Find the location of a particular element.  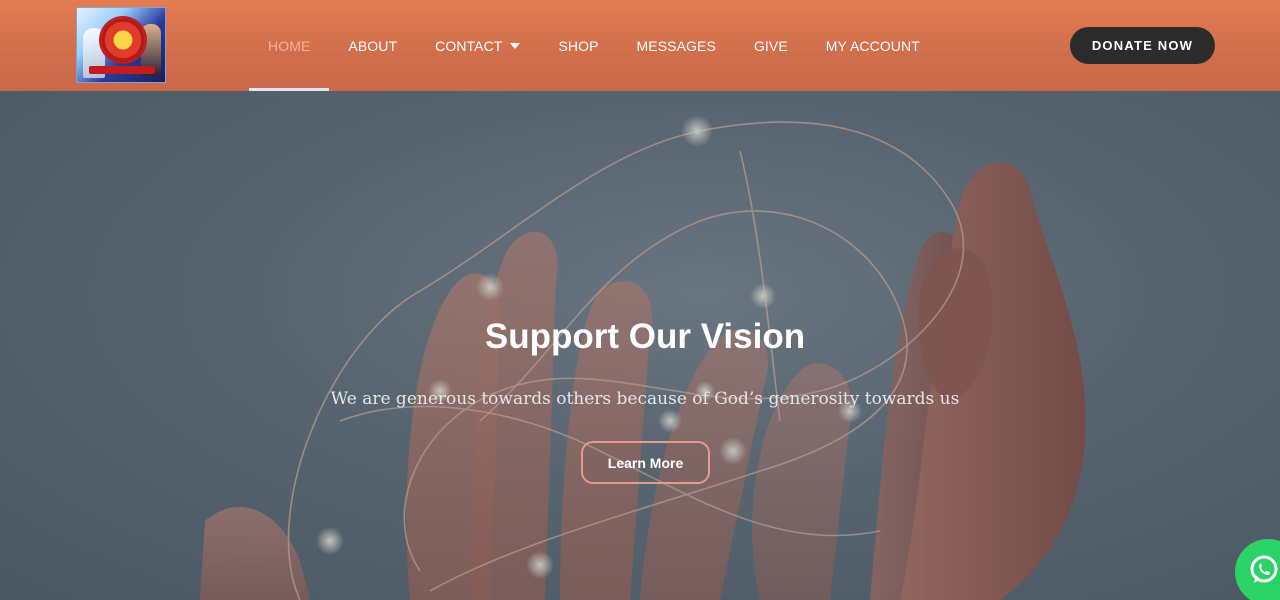

nav-item-label: GIVE is located at coordinates (770, 45).